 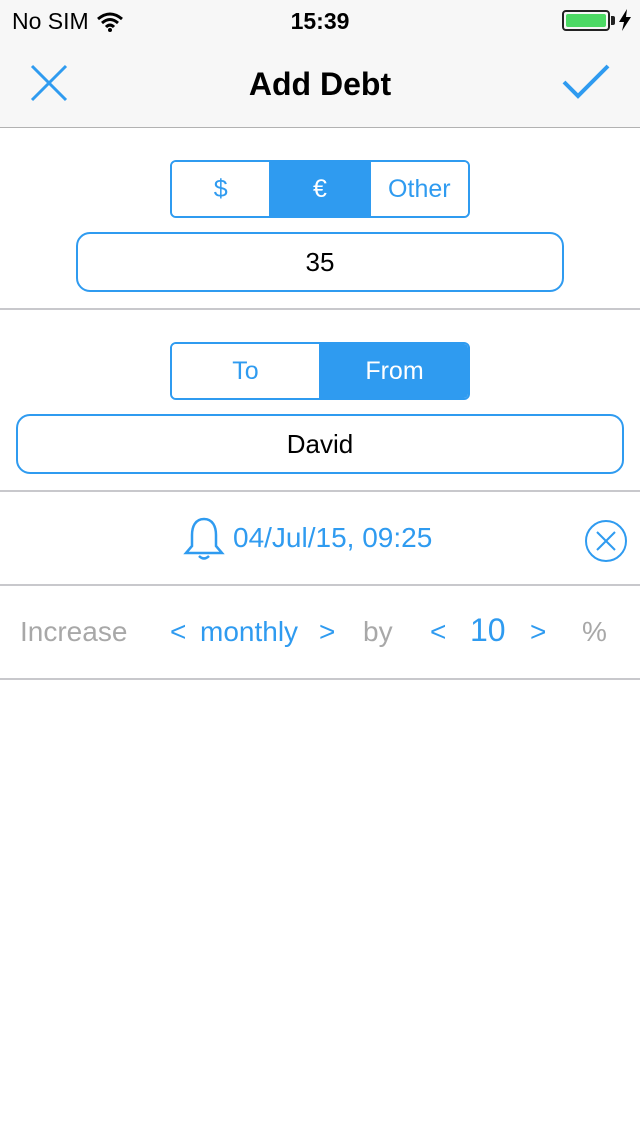 What do you see at coordinates (613, 20) in the screenshot?
I see `battery-tip` at bounding box center [613, 20].